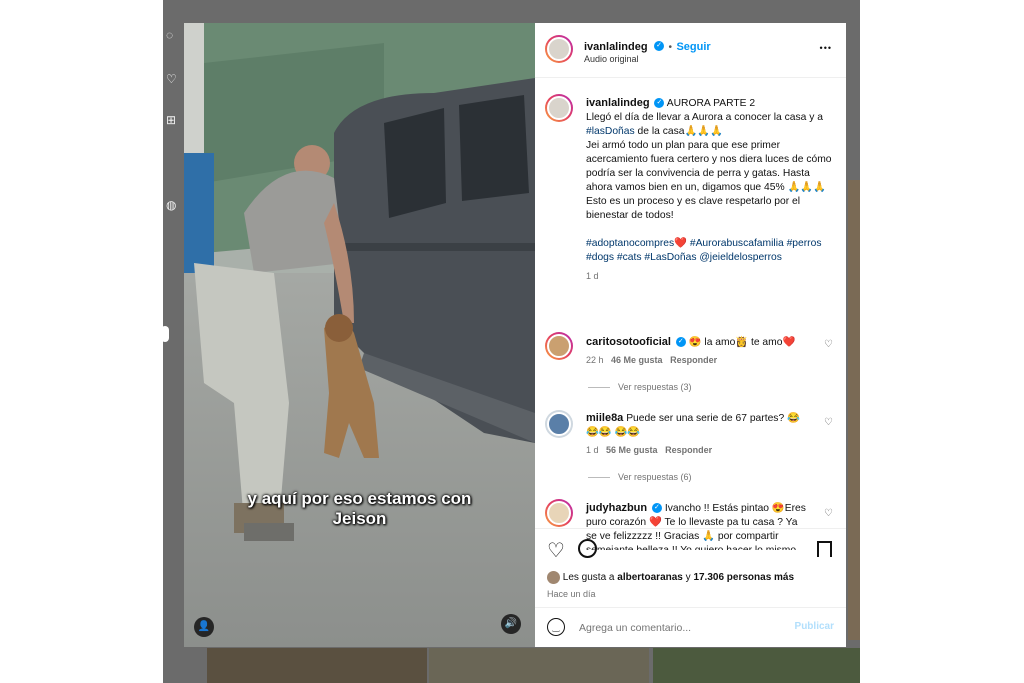 The height and width of the screenshot is (683, 1024). Describe the element at coordinates (171, 120) in the screenshot. I see `create-icon: ⊞` at that location.